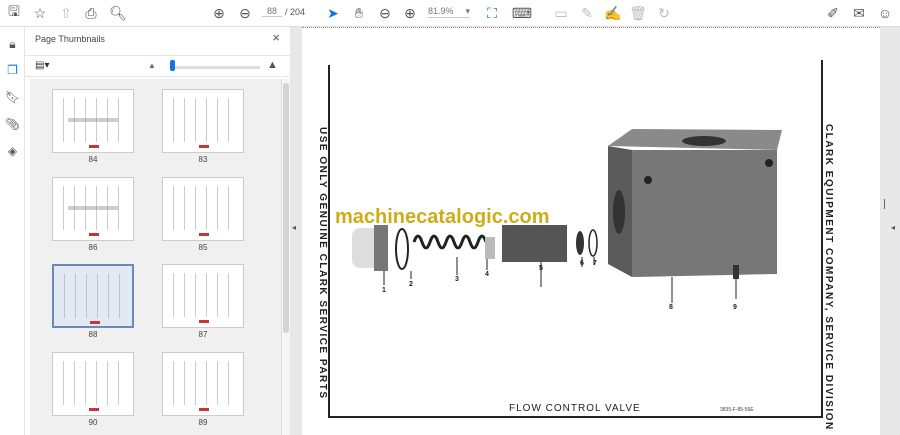  I want to click on top-port, so click(704, 141).